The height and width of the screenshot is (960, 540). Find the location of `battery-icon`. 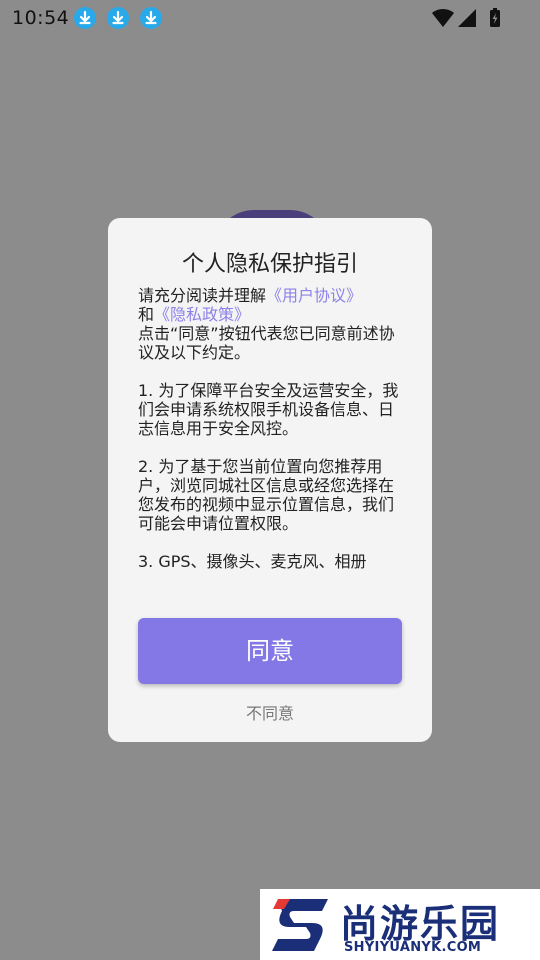

battery-icon is located at coordinates (495, 17).